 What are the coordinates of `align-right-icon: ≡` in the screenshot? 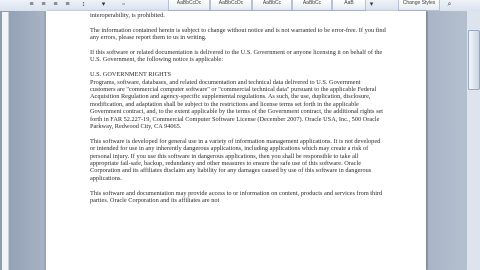 It's located at (55, 4).